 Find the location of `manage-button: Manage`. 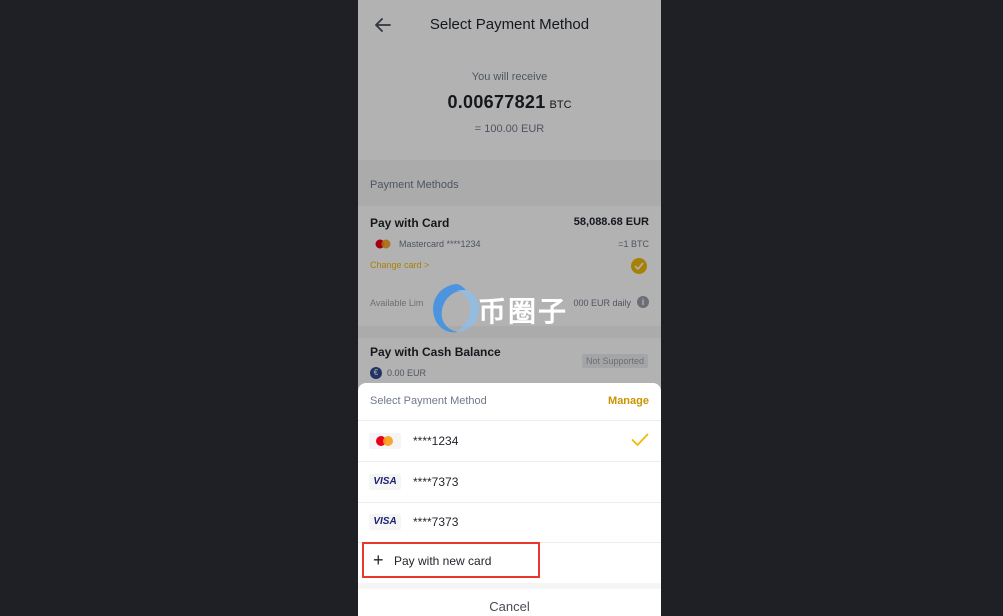

manage-button: Manage is located at coordinates (628, 401).